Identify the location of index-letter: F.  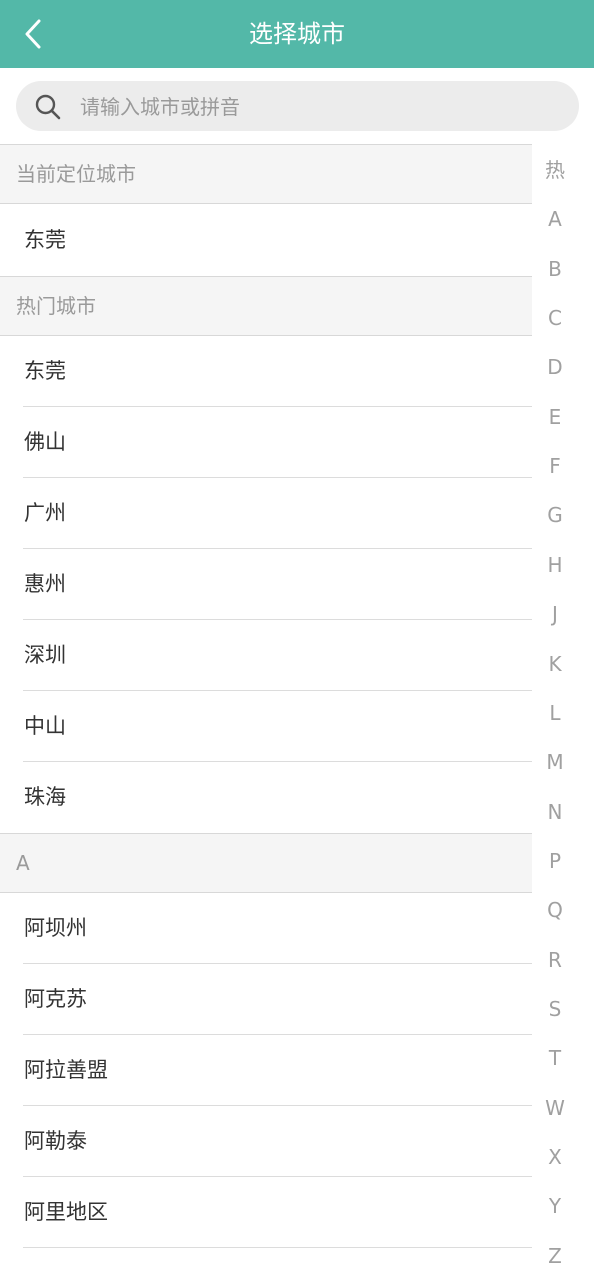
(555, 466).